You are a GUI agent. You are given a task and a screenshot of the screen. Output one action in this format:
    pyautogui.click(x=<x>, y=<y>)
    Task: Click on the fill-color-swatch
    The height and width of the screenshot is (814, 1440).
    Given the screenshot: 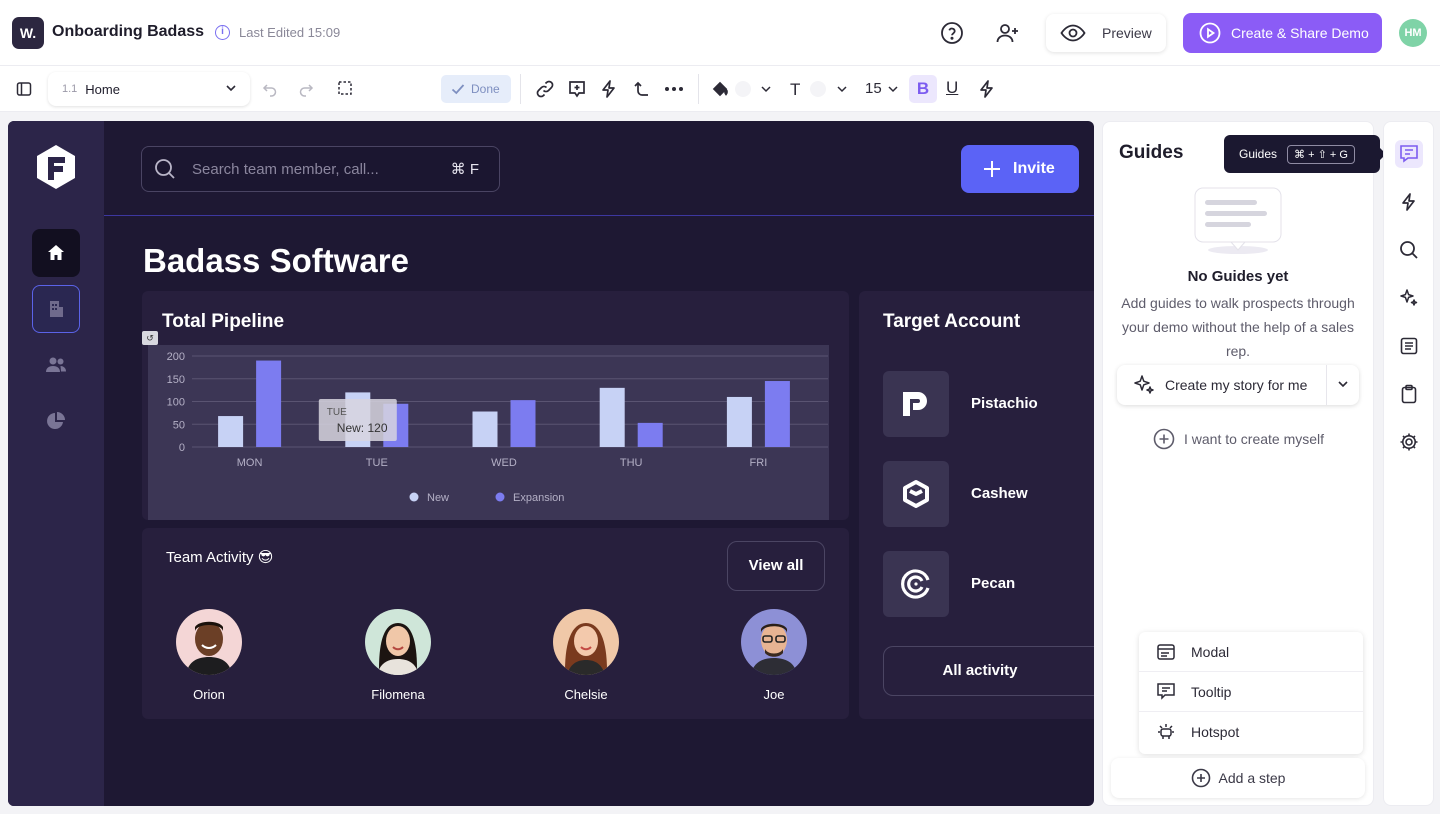 What is the action you would take?
    pyautogui.click(x=743, y=89)
    